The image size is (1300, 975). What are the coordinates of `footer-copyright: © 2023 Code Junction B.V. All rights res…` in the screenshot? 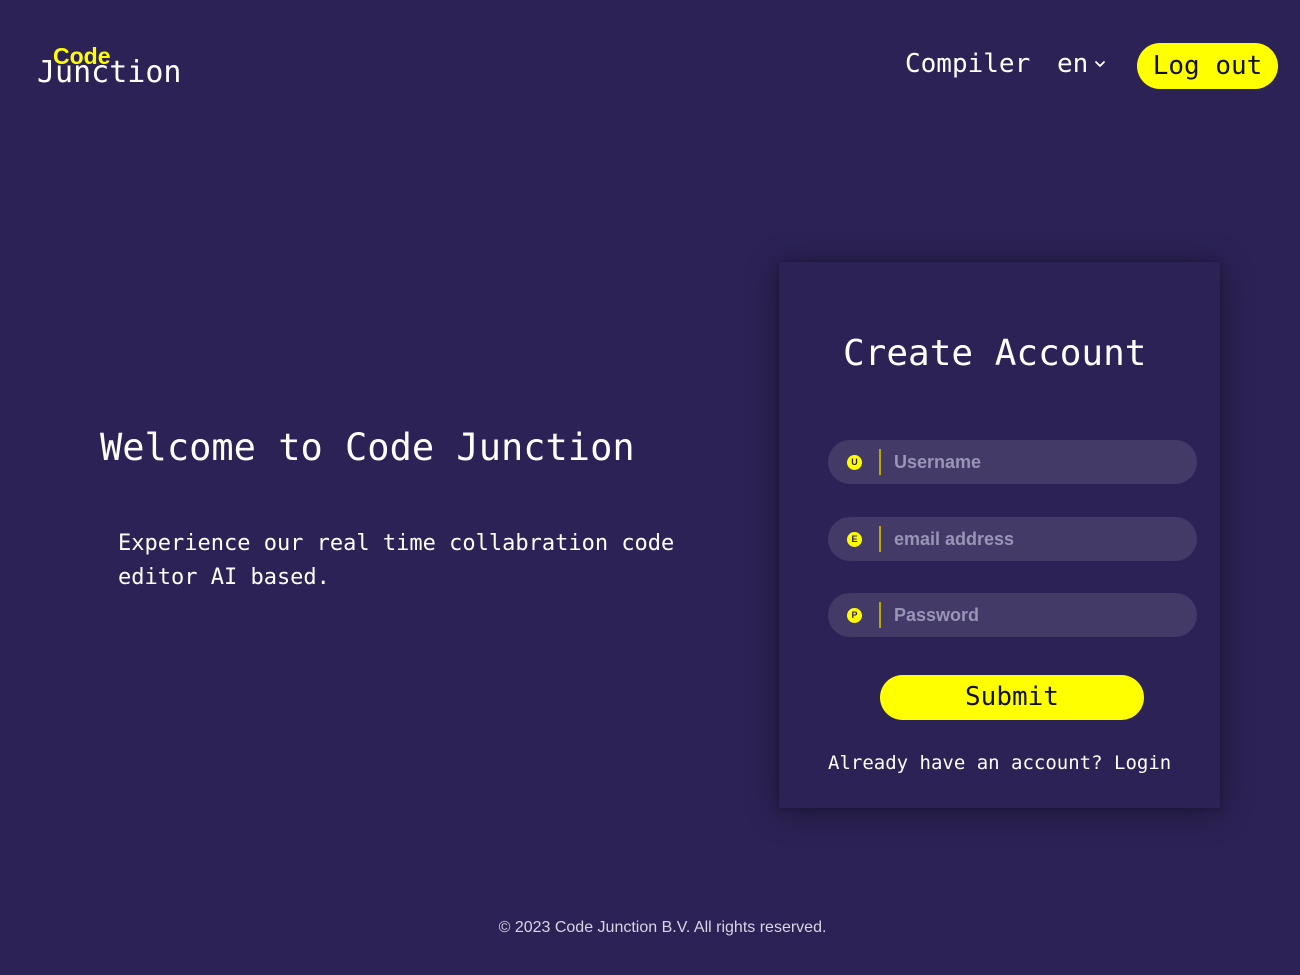 It's located at (662, 927).